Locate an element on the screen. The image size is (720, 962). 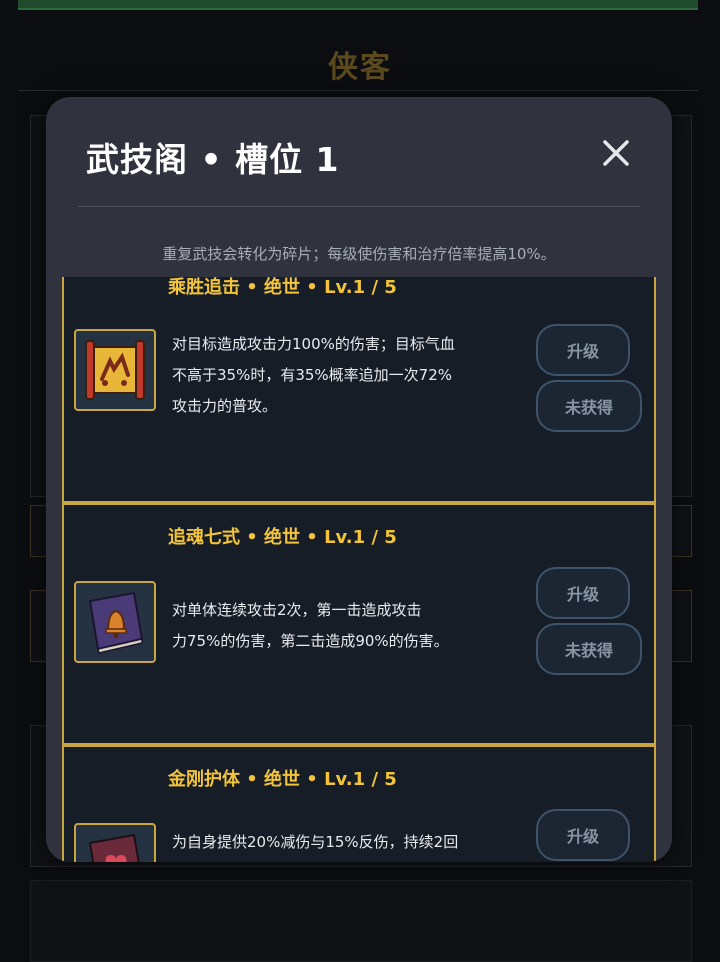
book-heart-icon is located at coordinates (114, 847).